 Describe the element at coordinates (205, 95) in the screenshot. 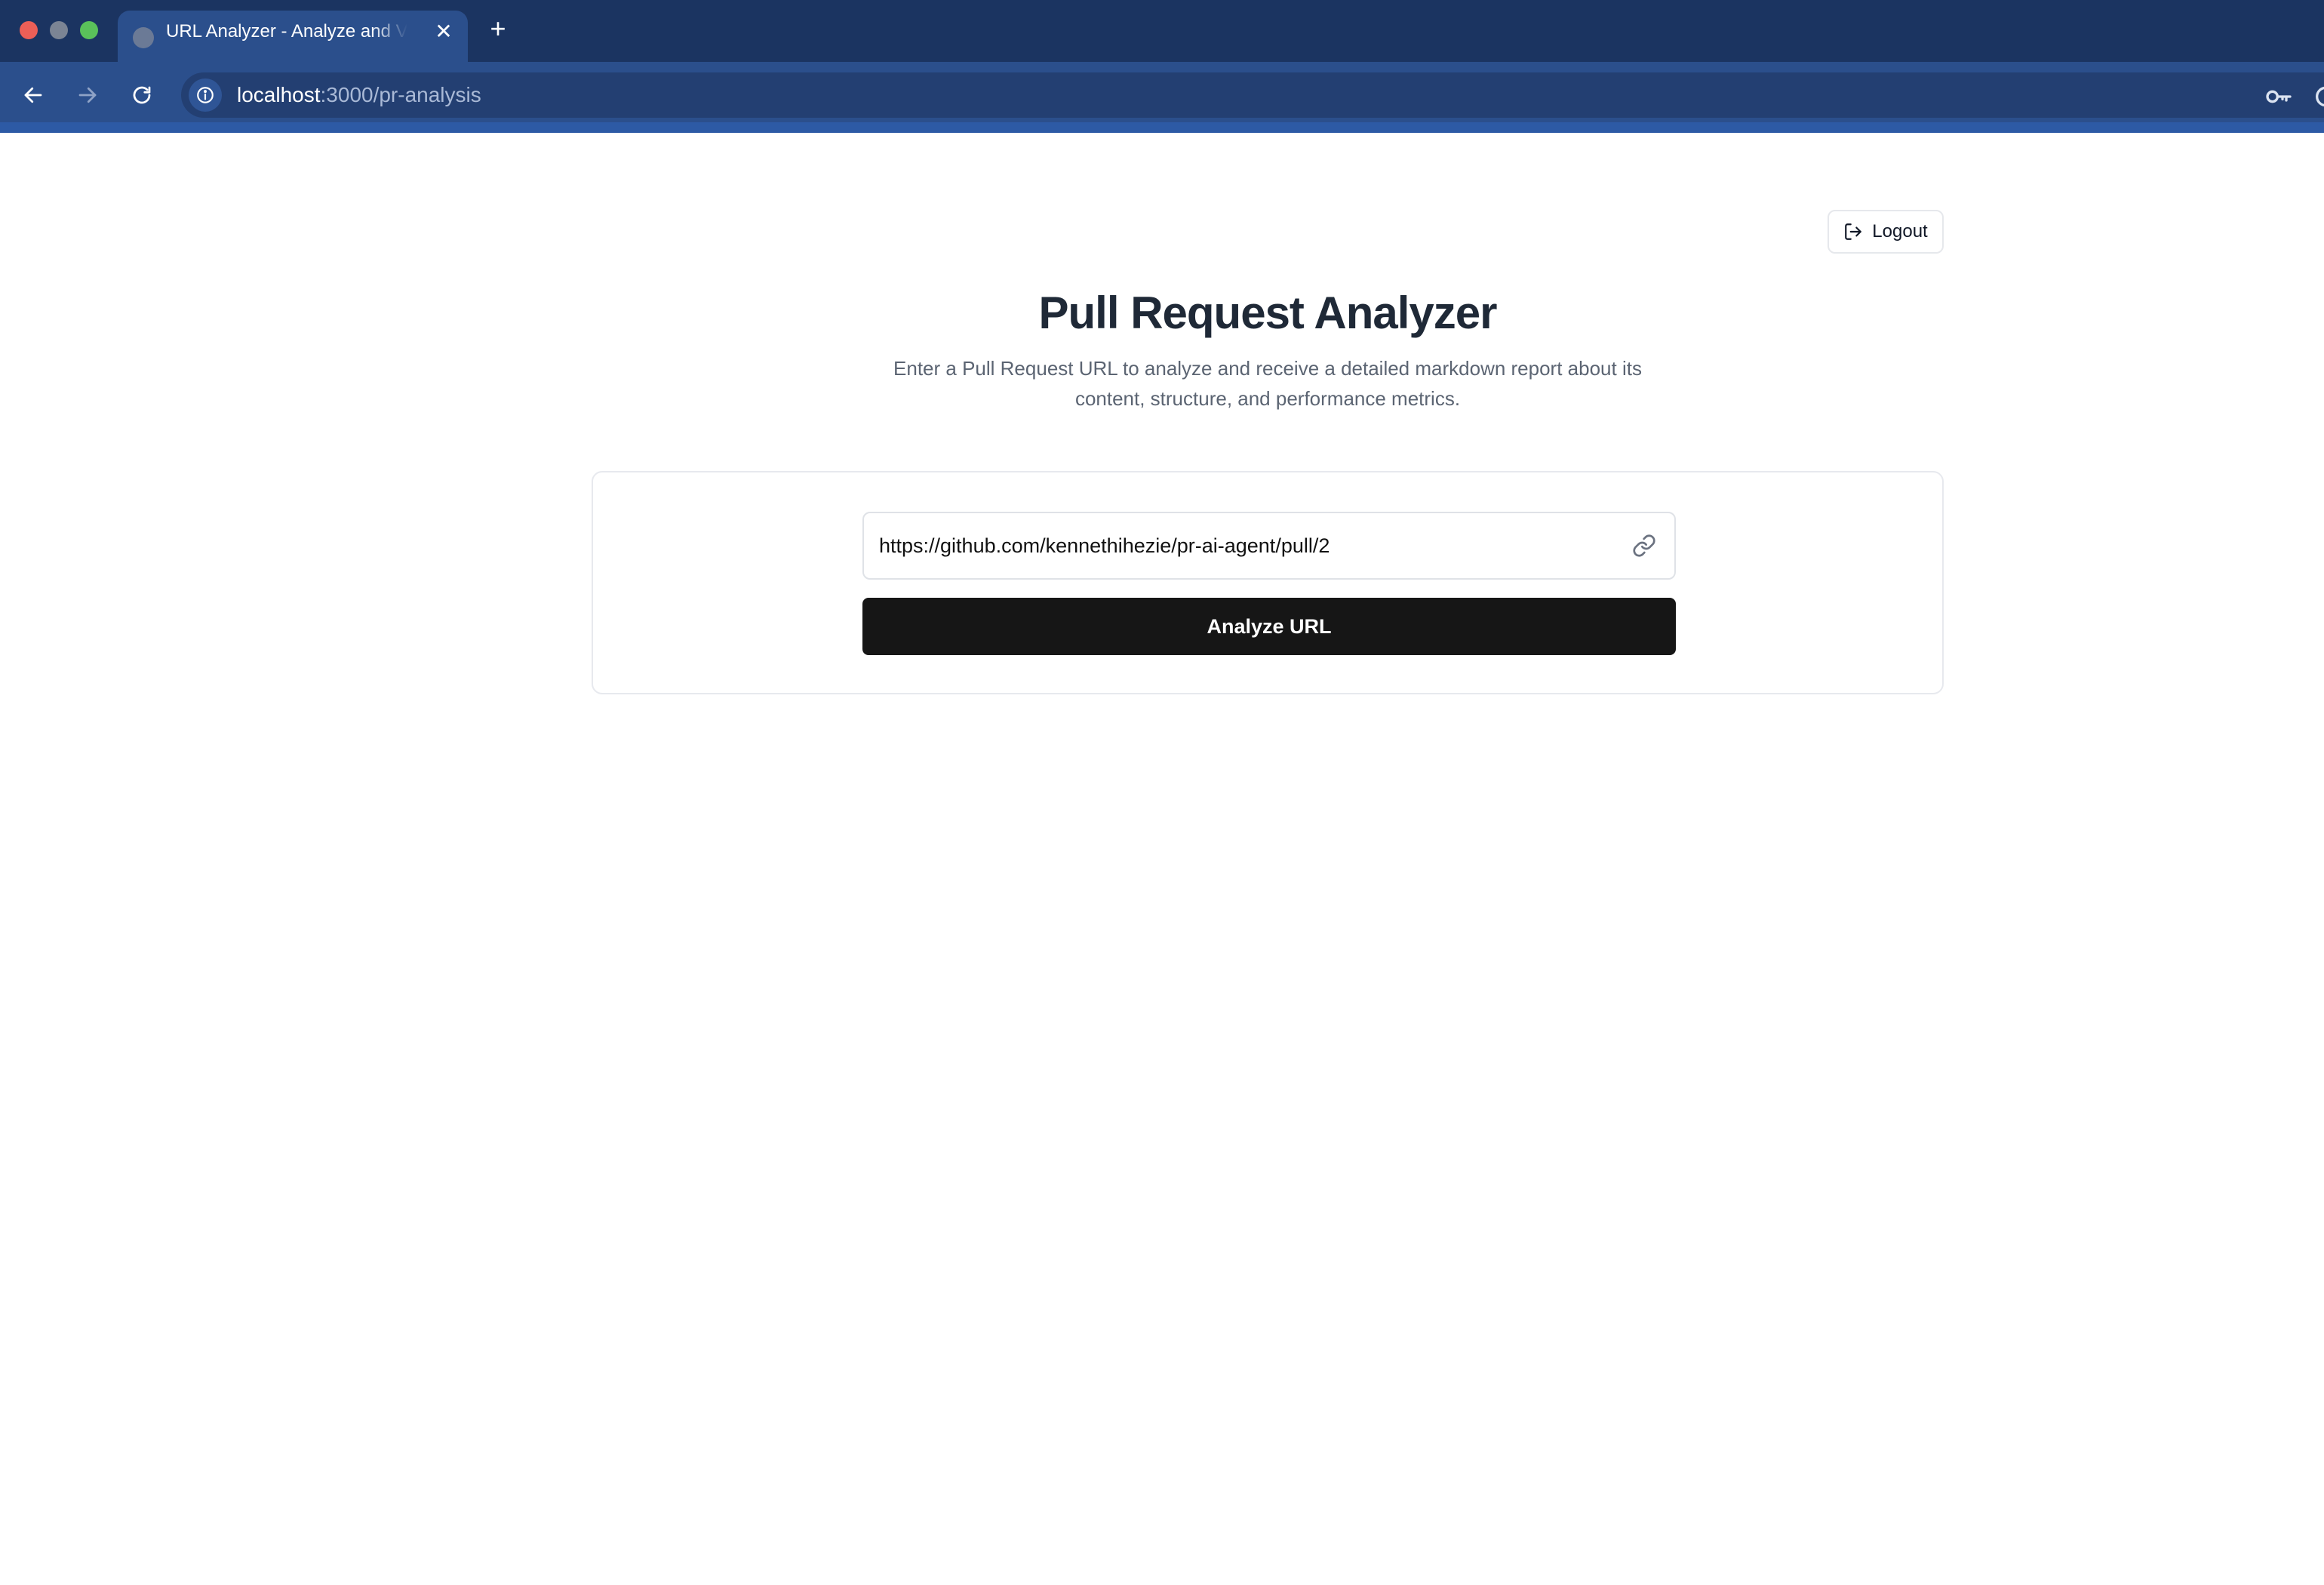

I see `site-info-icon` at that location.